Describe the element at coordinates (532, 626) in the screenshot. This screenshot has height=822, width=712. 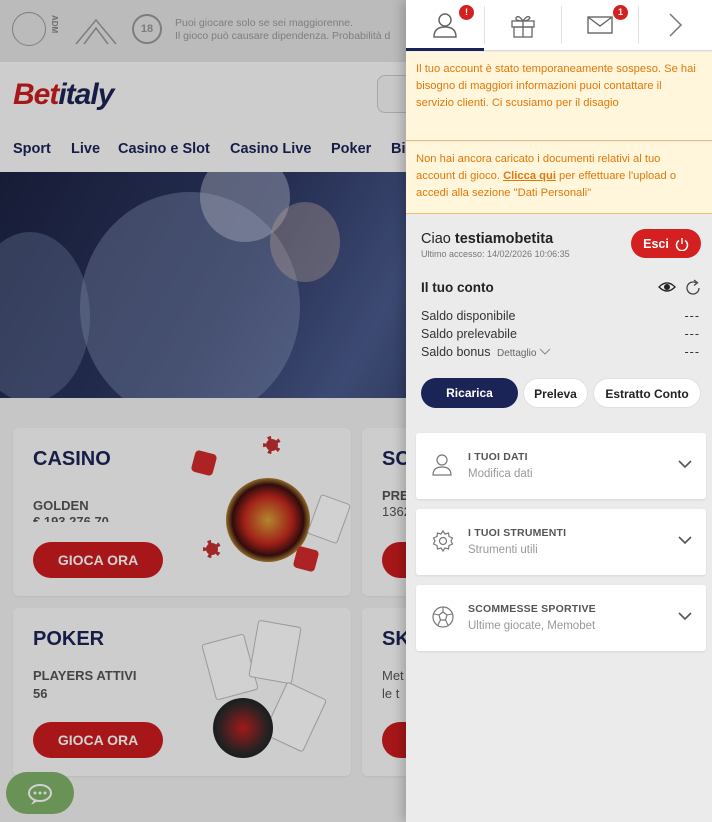
I see `section-subtitle: Ultime giocate, Memobet` at that location.